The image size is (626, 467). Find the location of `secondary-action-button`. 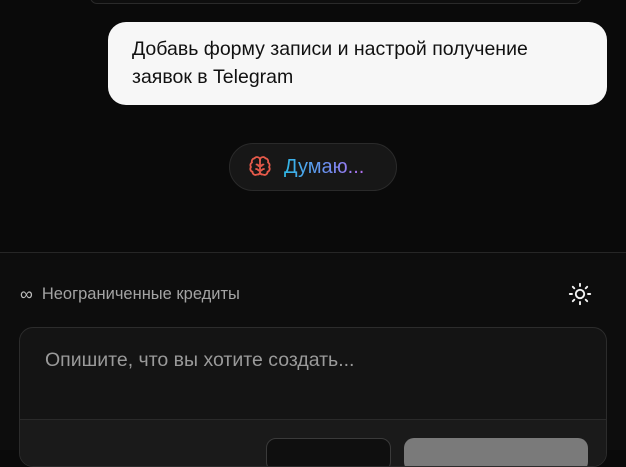

secondary-action-button is located at coordinates (328, 452).